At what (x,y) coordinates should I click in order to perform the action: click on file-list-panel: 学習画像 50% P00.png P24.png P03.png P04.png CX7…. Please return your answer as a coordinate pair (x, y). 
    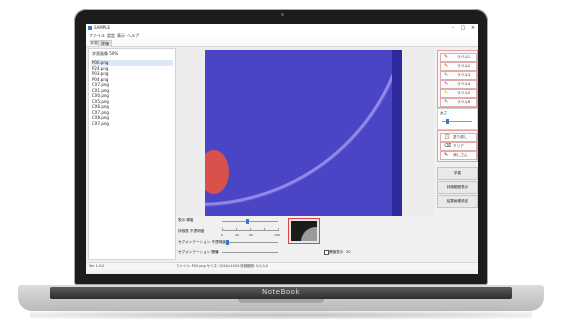
    Looking at the image, I should click on (132, 154).